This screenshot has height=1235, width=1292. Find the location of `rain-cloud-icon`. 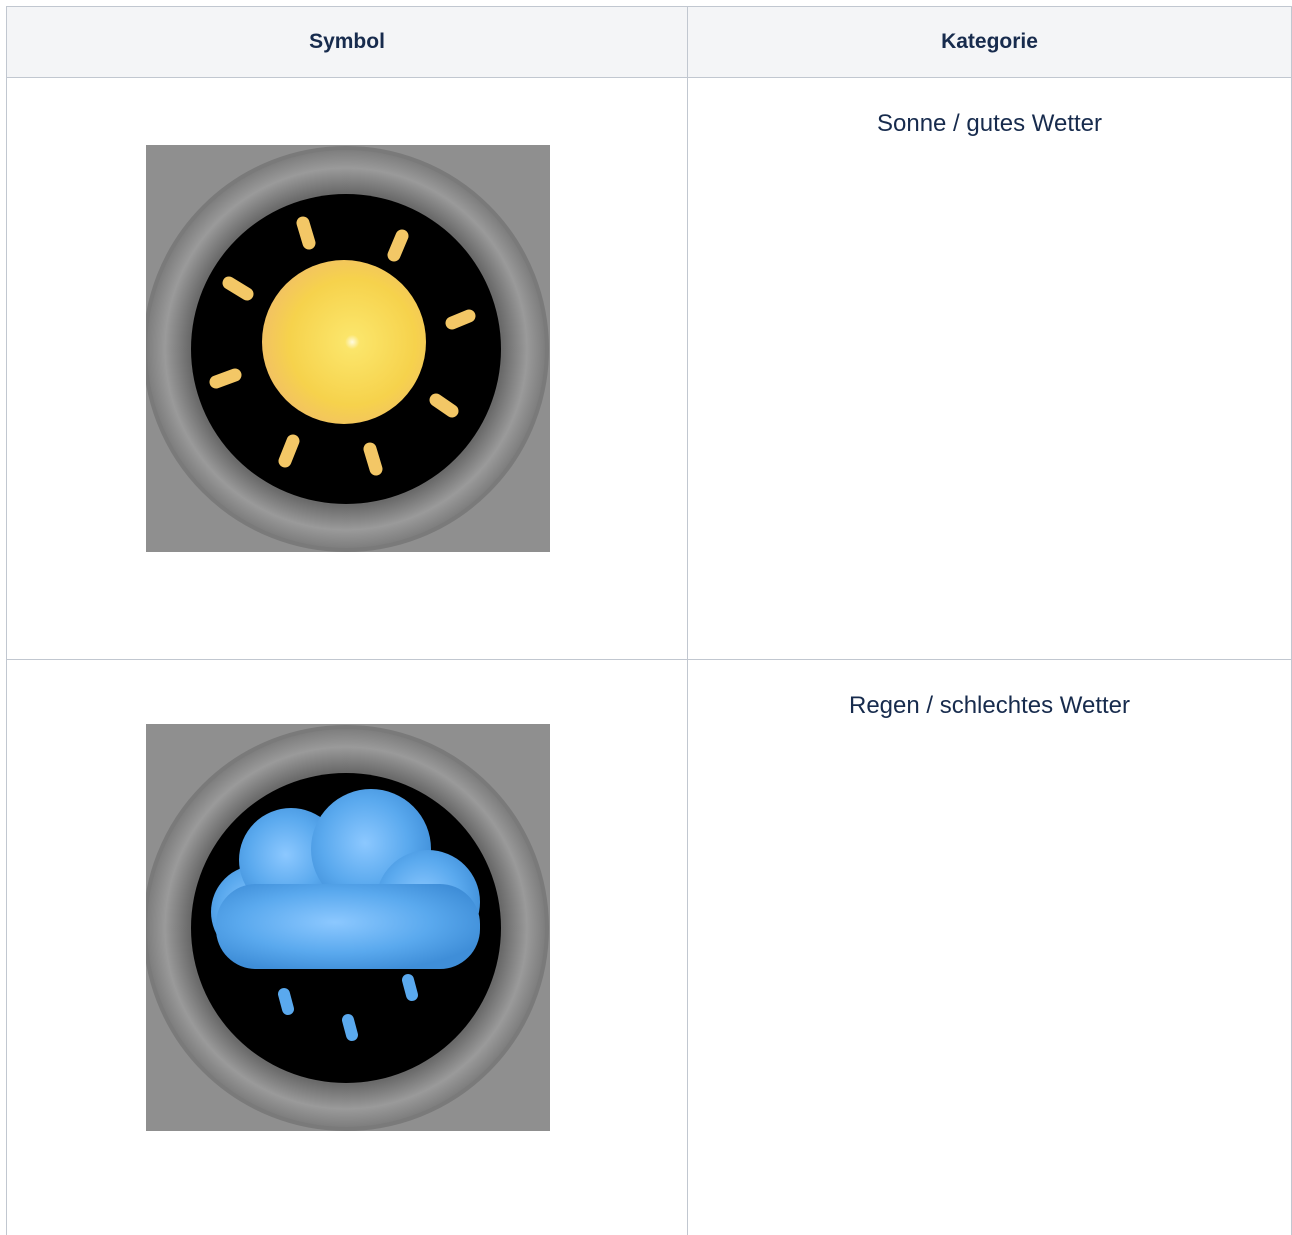

rain-cloud-icon is located at coordinates (348, 927).